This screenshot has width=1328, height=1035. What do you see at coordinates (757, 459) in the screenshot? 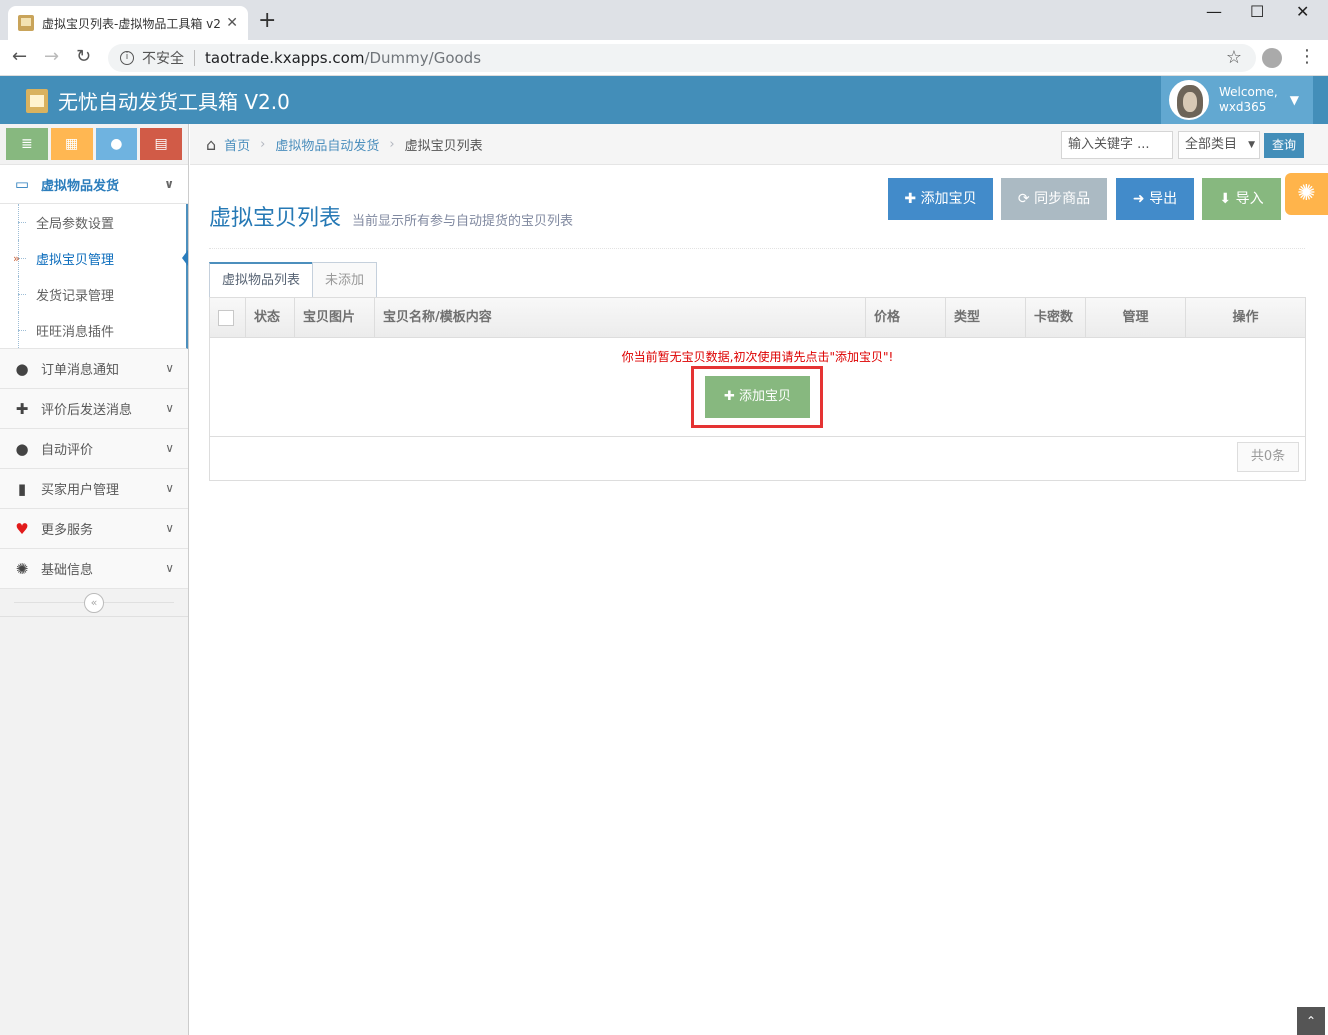
I see `table-footer: 共0条` at bounding box center [757, 459].